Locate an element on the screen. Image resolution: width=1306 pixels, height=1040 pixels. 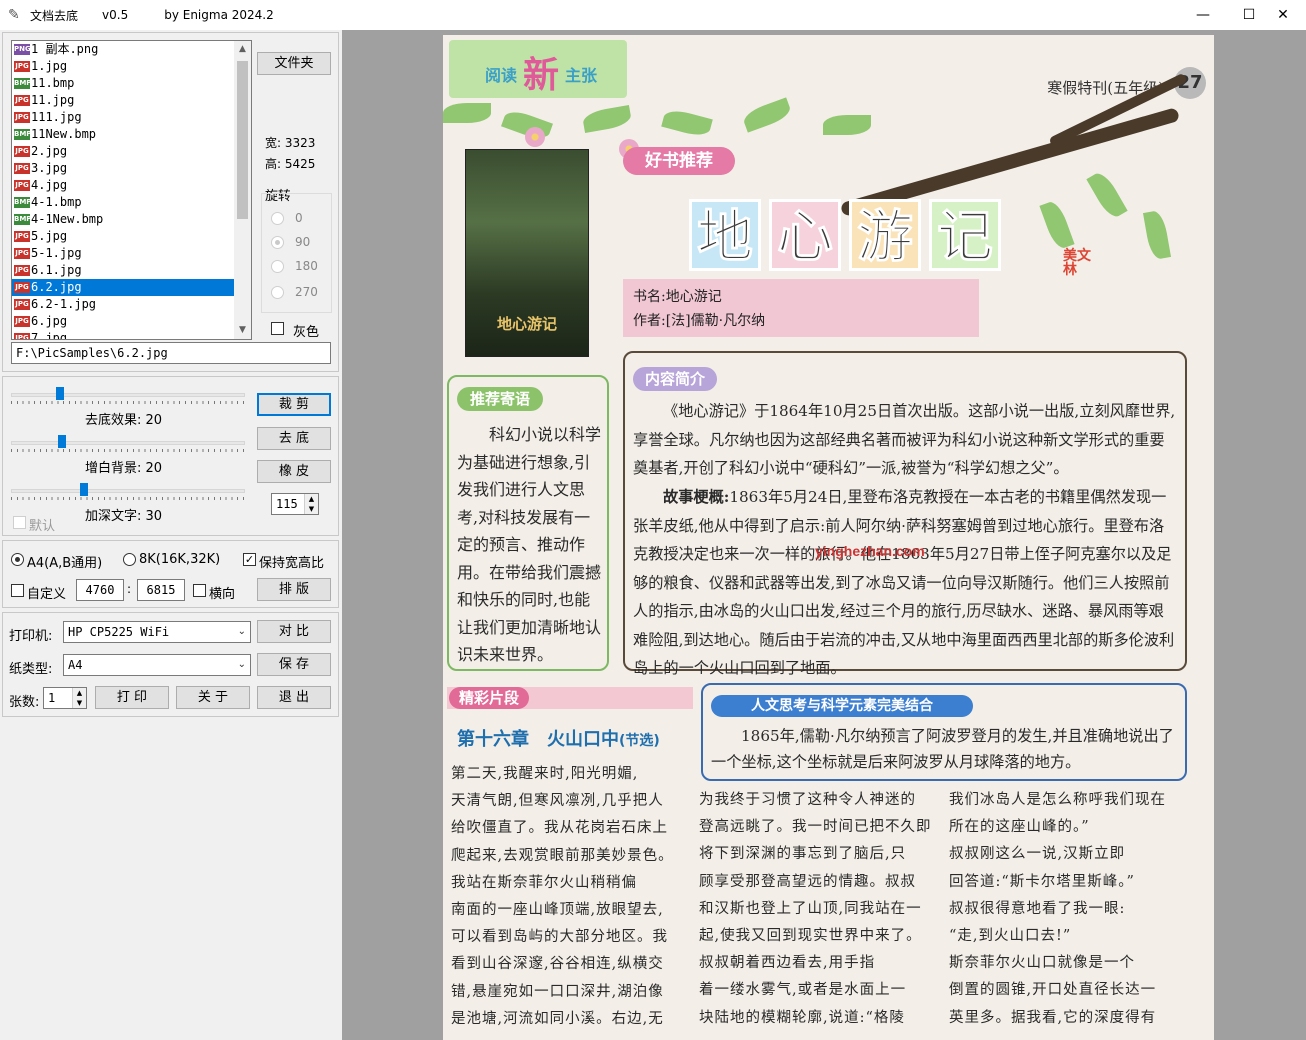
remove-bg-button: 去 底 is located at coordinates (294, 438).